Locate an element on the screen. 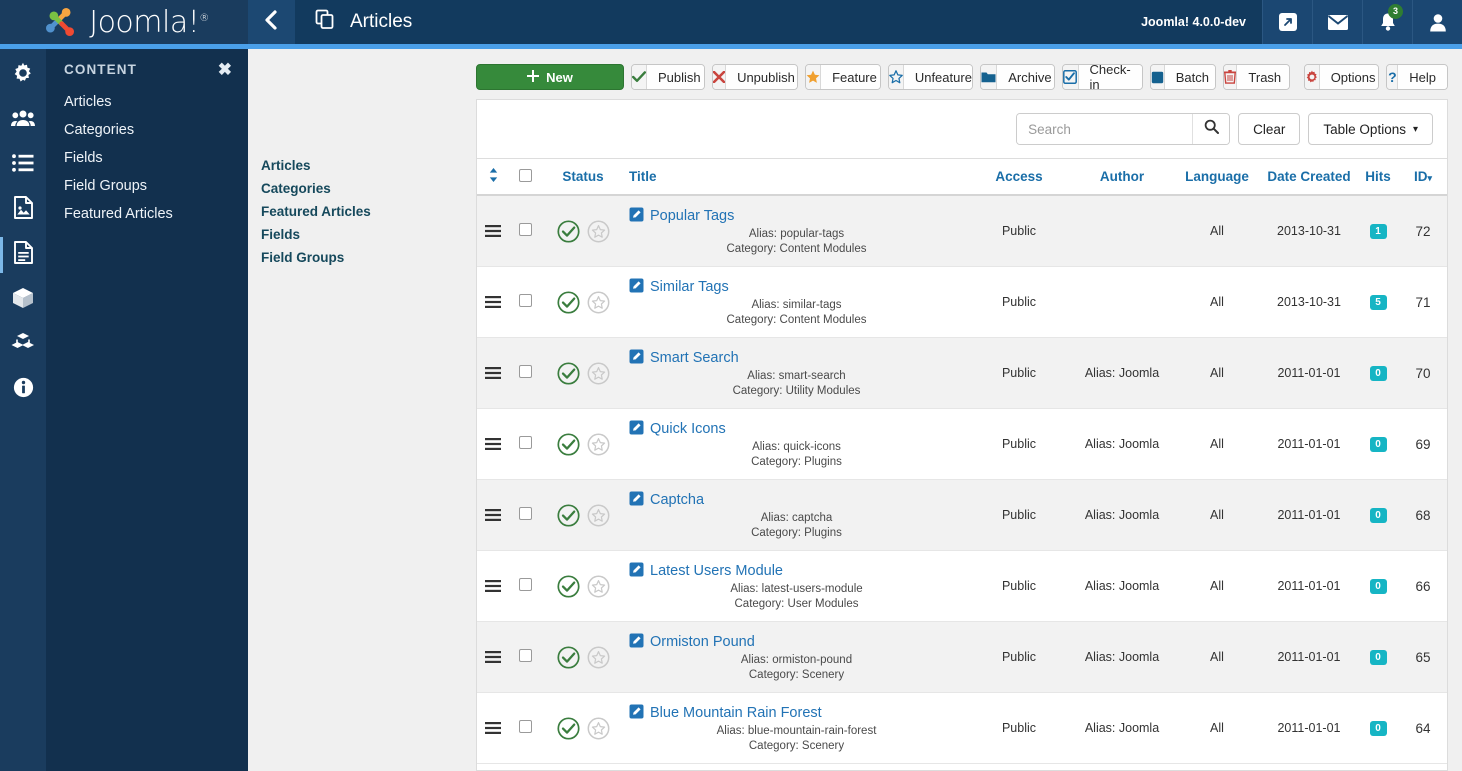 The width and height of the screenshot is (1462, 771). subnav-item-articles: Articles is located at coordinates (362, 165).